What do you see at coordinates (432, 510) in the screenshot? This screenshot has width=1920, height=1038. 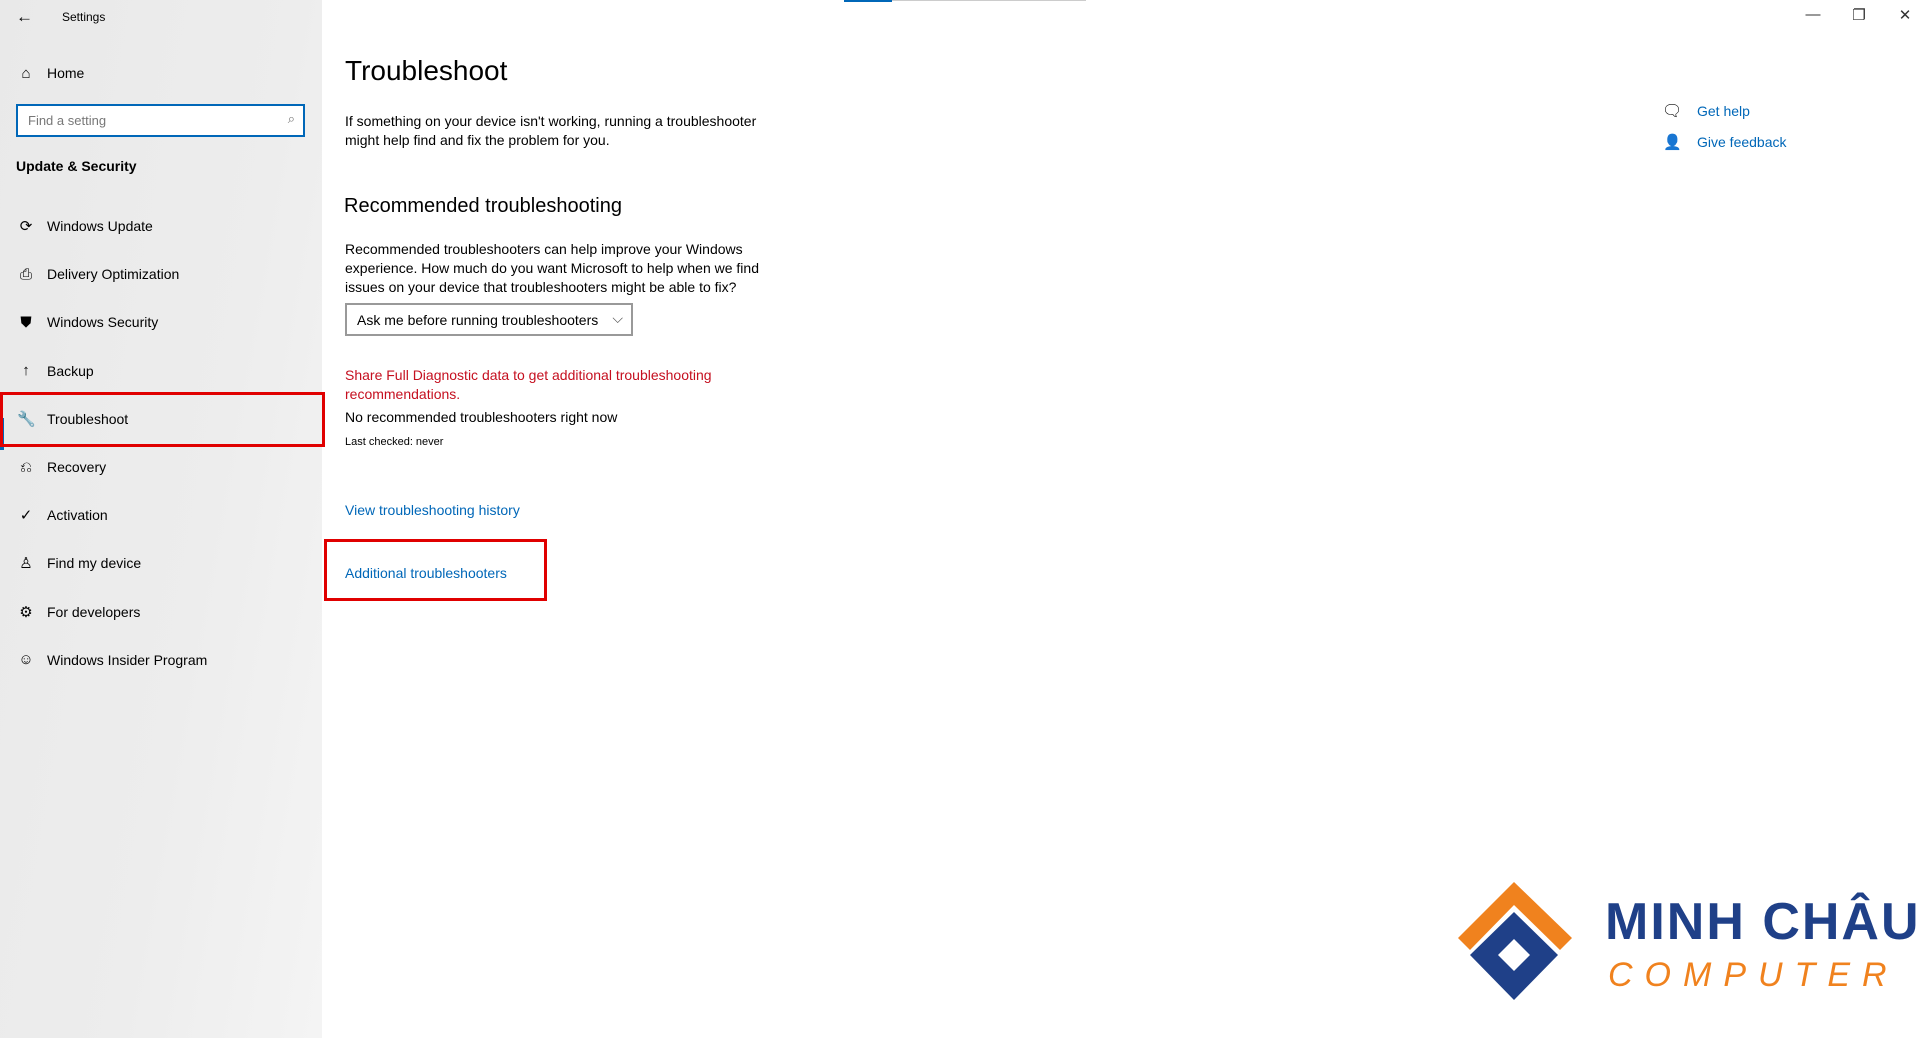 I see `view-history-link: View troubleshooting history` at bounding box center [432, 510].